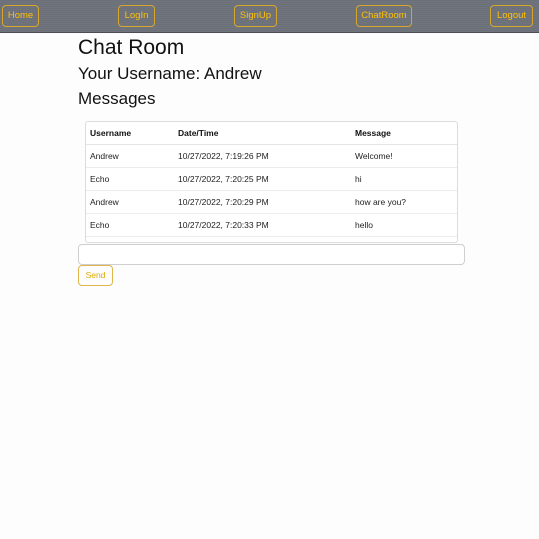 This screenshot has width=539, height=539. What do you see at coordinates (511, 16) in the screenshot?
I see `nav-logout-button: Logout` at bounding box center [511, 16].